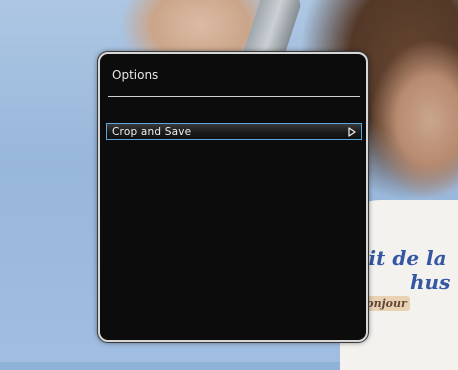  I want to click on dialog-title: Options, so click(135, 75).